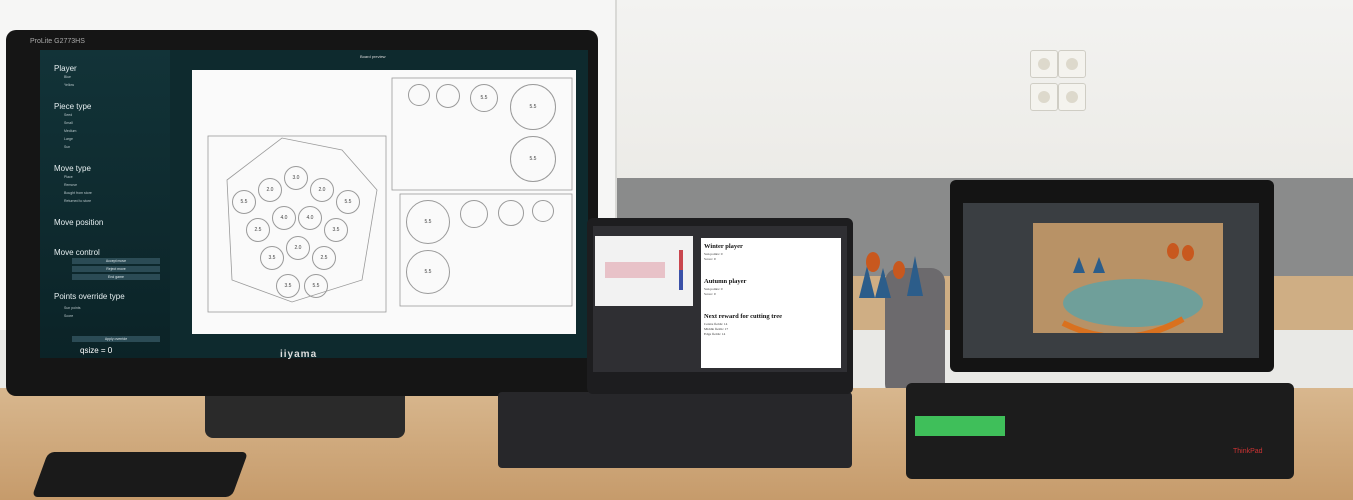  Describe the element at coordinates (68, 139) in the screenshot. I see `piece-type-large: Large` at that location.